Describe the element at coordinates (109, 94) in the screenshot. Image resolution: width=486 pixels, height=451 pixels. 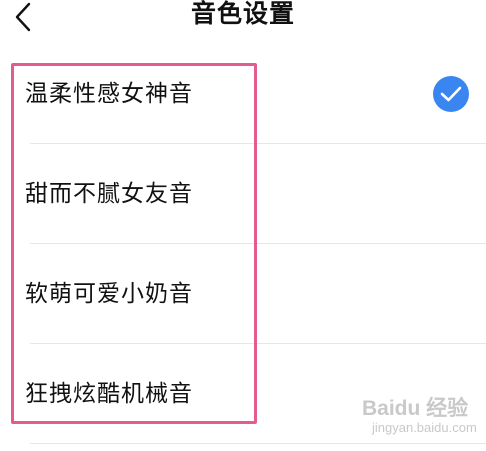
I see `voice-option-label: 温柔性感女神音` at that location.